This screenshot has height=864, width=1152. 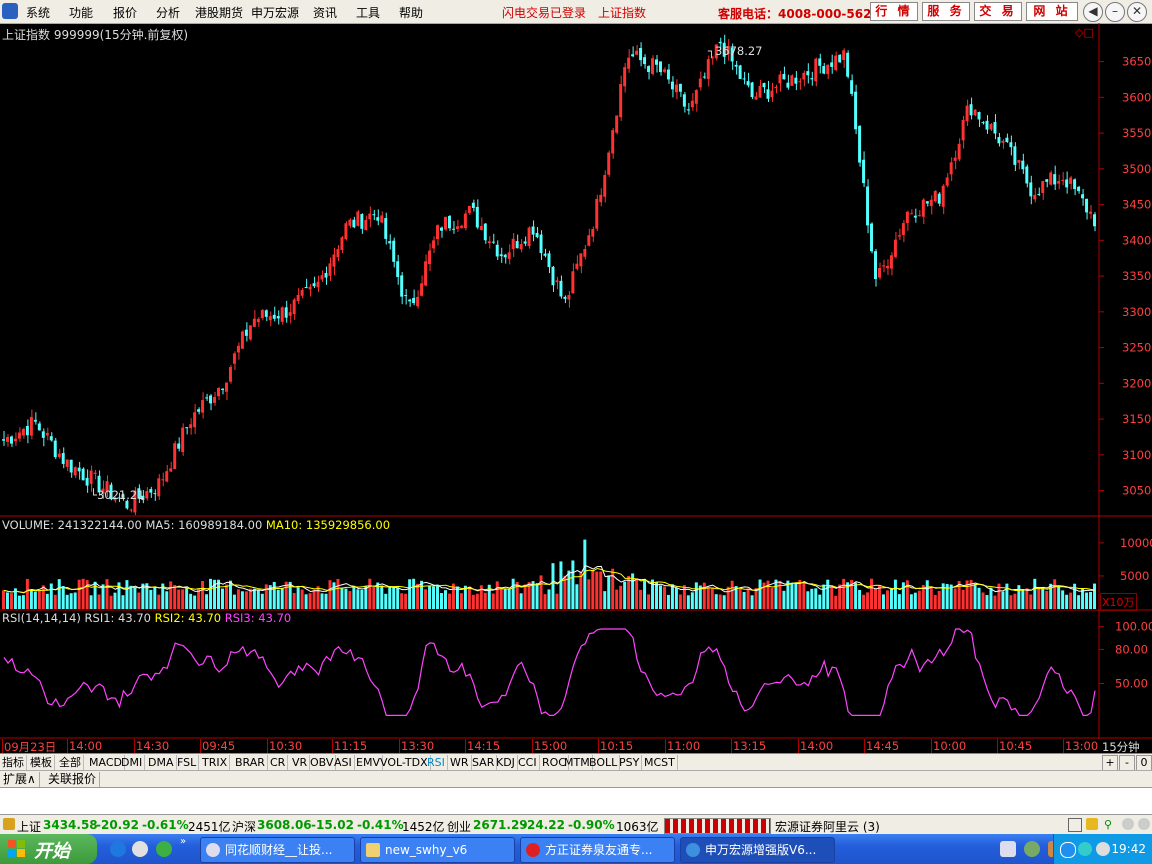 I want to click on info-icon, so click(x=1144, y=824).